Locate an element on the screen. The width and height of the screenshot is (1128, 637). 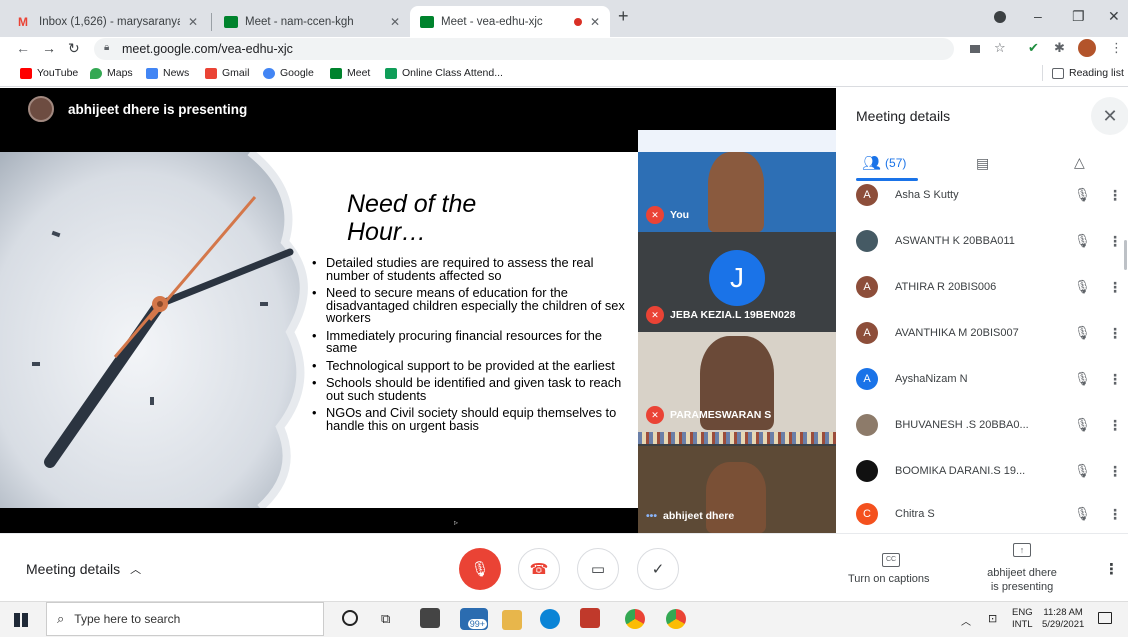
new-tab-button: + is located at coordinates (623, 16).